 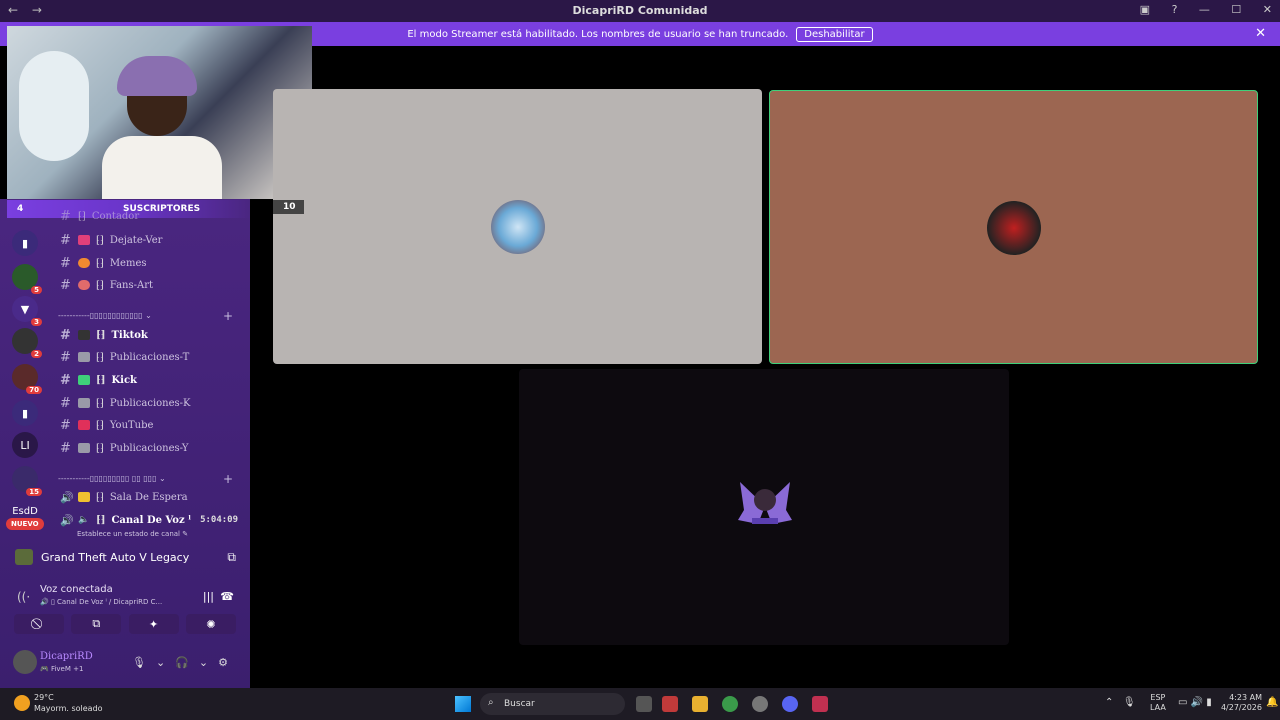 What do you see at coordinates (162, 167) in the screenshot?
I see `shirt-shape` at bounding box center [162, 167].